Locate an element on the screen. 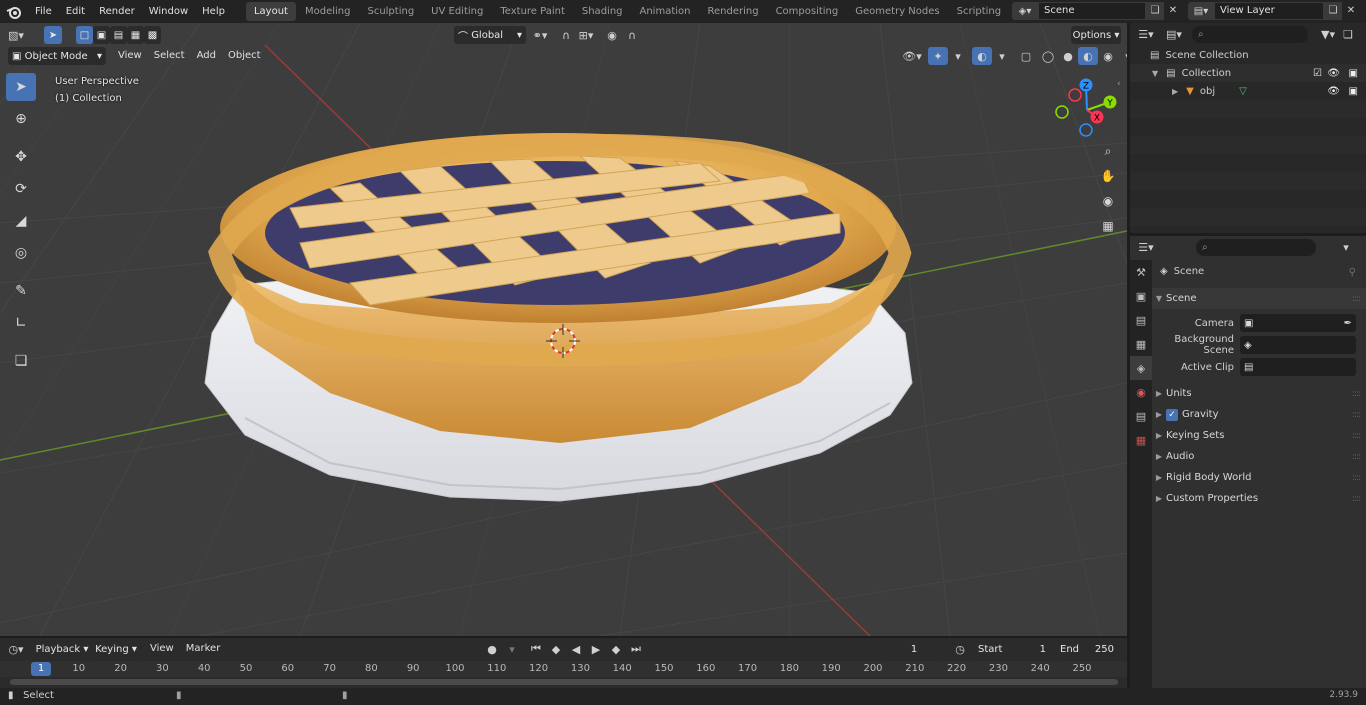 The image size is (1366, 705). scale-icon: ◢ is located at coordinates (21, 221).